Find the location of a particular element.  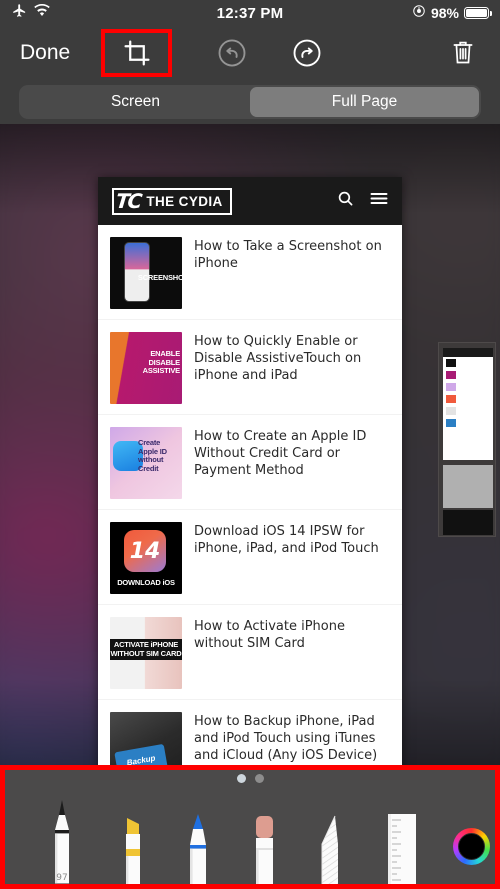

tab-full-page: Full Page is located at coordinates (364, 101).